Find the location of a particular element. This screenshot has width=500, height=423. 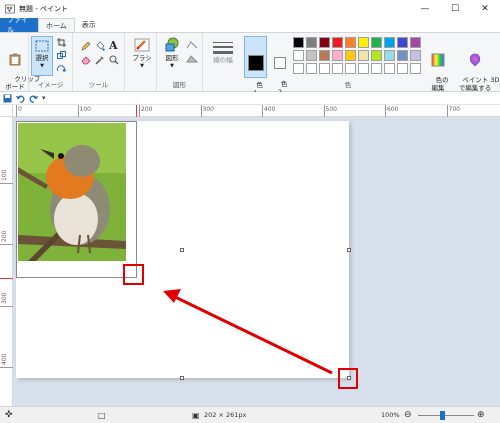

crop-icon is located at coordinates (61, 42).